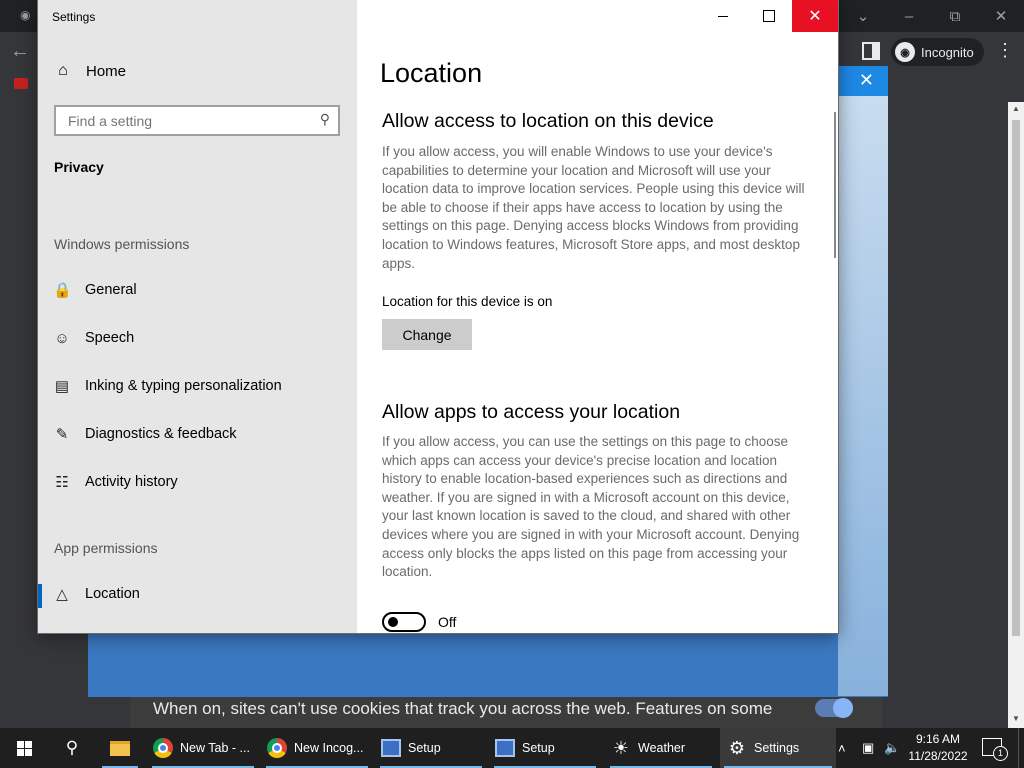 The width and height of the screenshot is (1024, 768). I want to click on chrome-minimize-button: –, so click(909, 16).